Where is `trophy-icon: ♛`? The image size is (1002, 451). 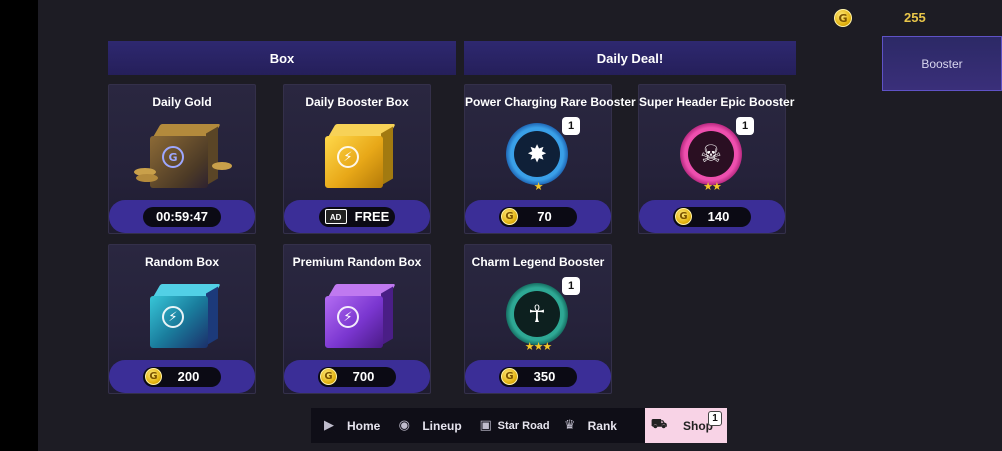 trophy-icon: ♛ is located at coordinates (569, 425).